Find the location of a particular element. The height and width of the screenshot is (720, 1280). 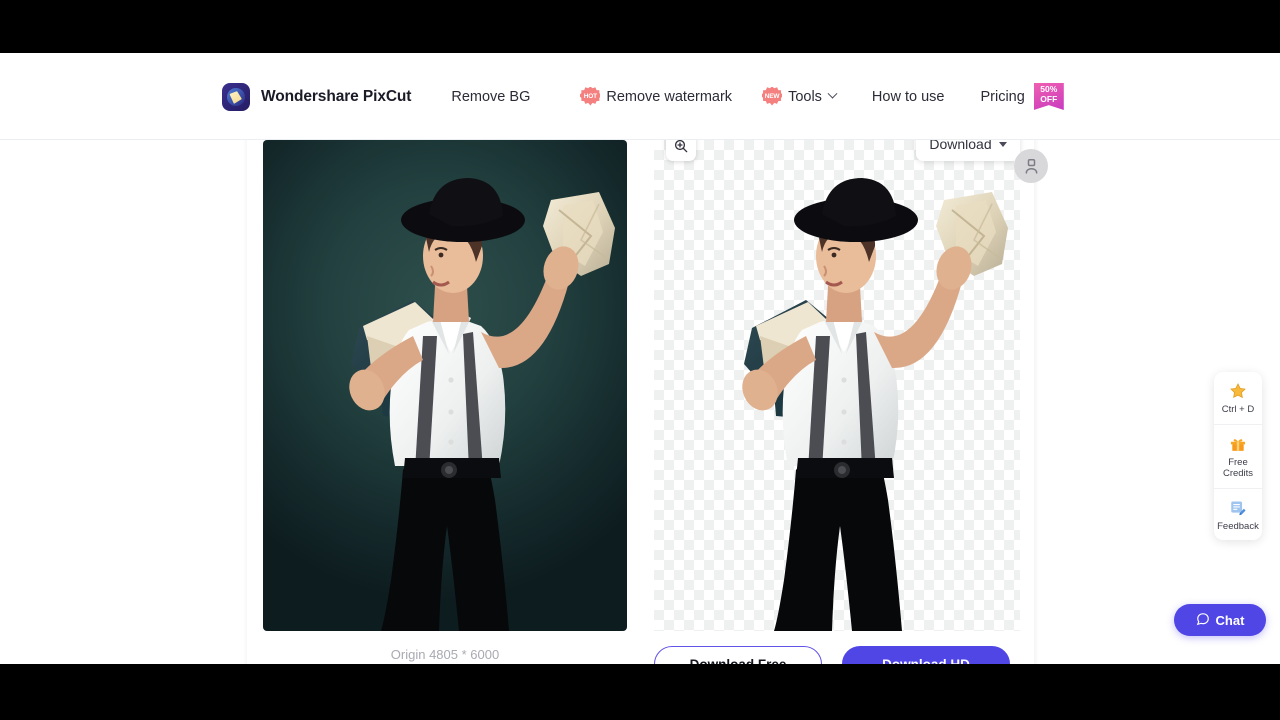

user-avatar-icon is located at coordinates (1031, 166).